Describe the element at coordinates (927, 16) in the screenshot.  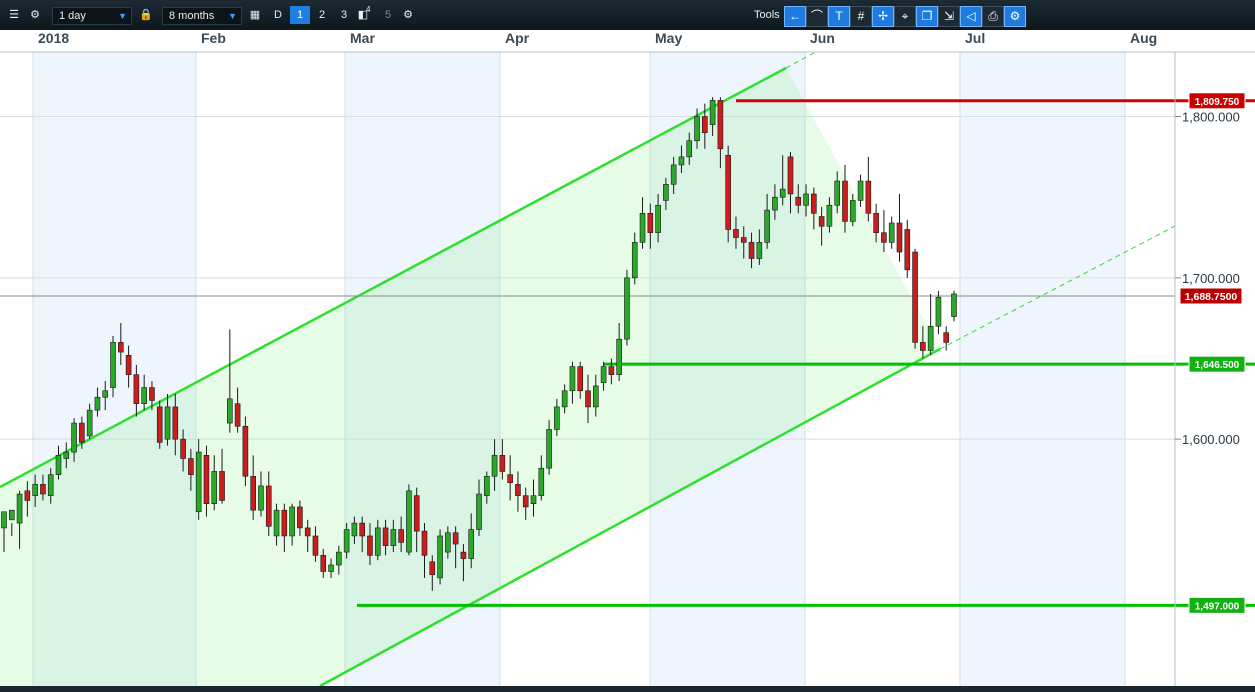
I see `layers-tool-icon: ❐` at that location.